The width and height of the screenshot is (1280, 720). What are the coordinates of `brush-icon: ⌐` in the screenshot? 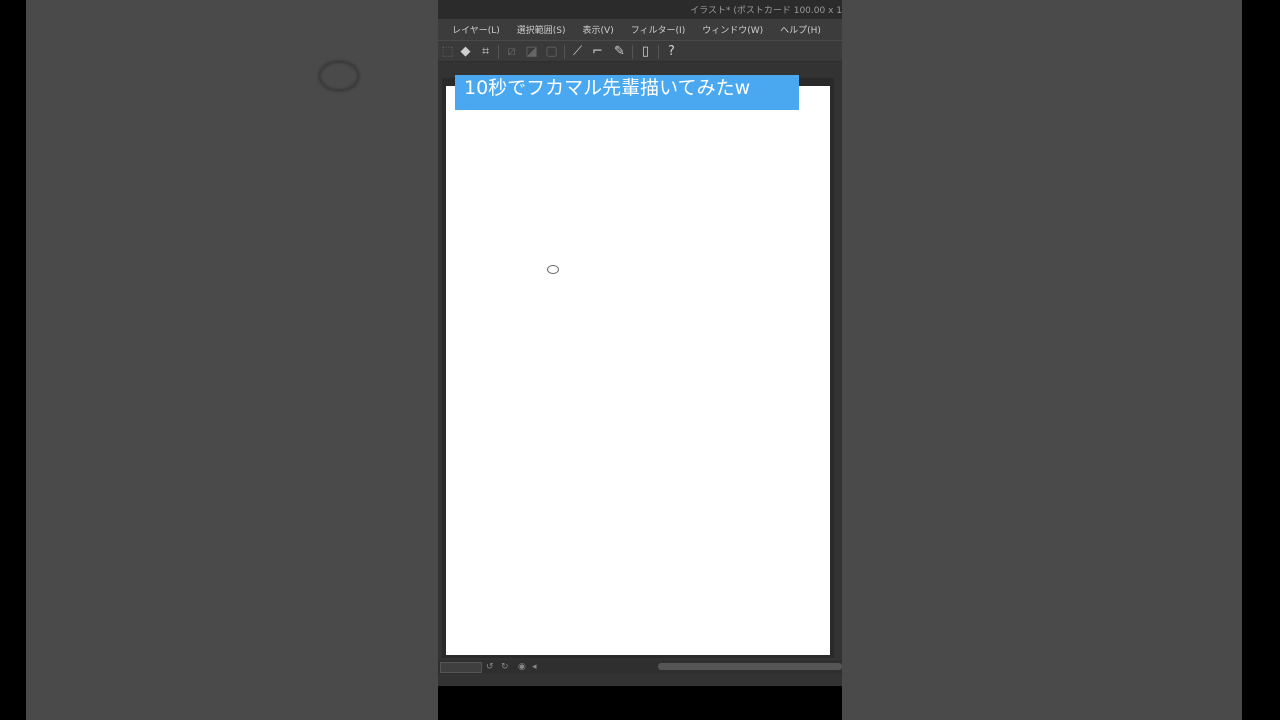 It's located at (597, 51).